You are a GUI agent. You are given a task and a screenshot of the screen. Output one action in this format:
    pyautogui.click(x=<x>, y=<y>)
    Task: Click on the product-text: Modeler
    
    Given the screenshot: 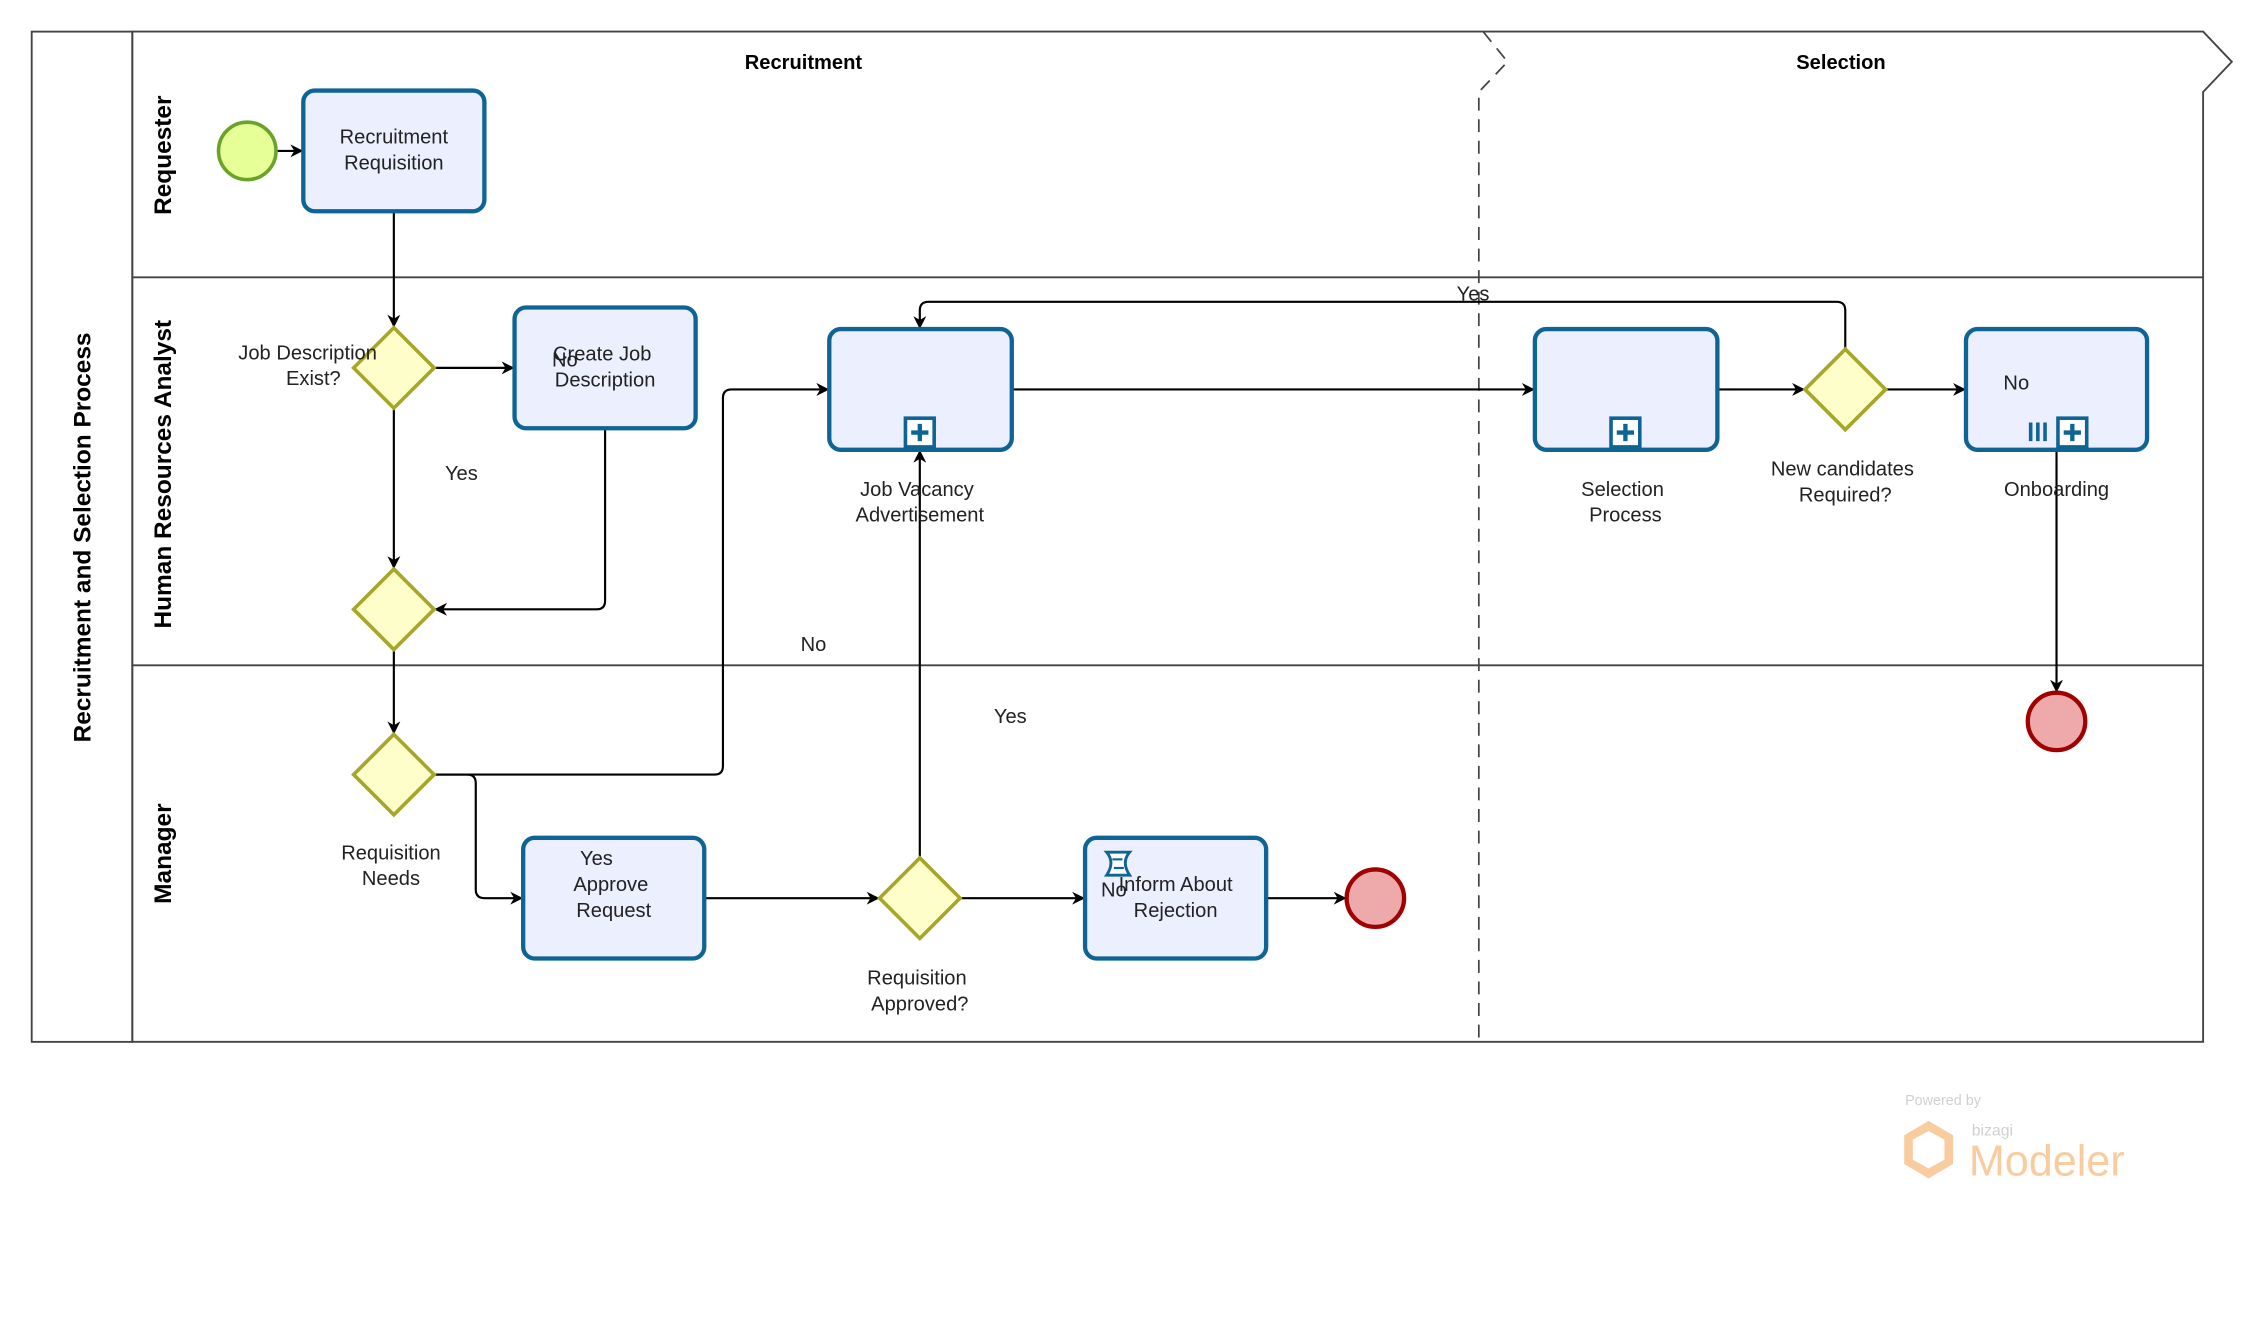 What is the action you would take?
    pyautogui.click(x=2047, y=1162)
    